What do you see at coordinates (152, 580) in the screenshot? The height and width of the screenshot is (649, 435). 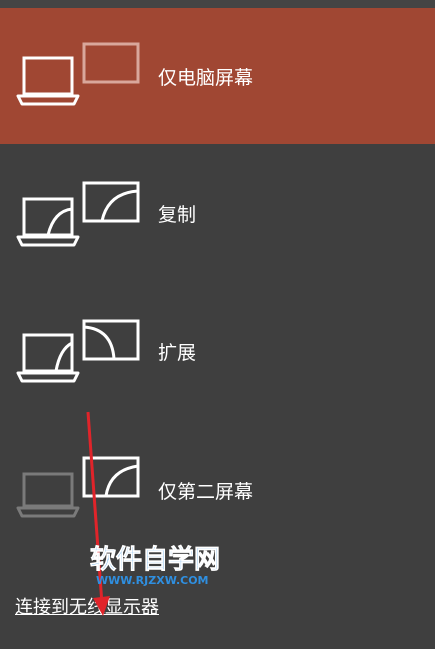 I see `watermark-url: WWW.RJZXW.COM` at bounding box center [152, 580].